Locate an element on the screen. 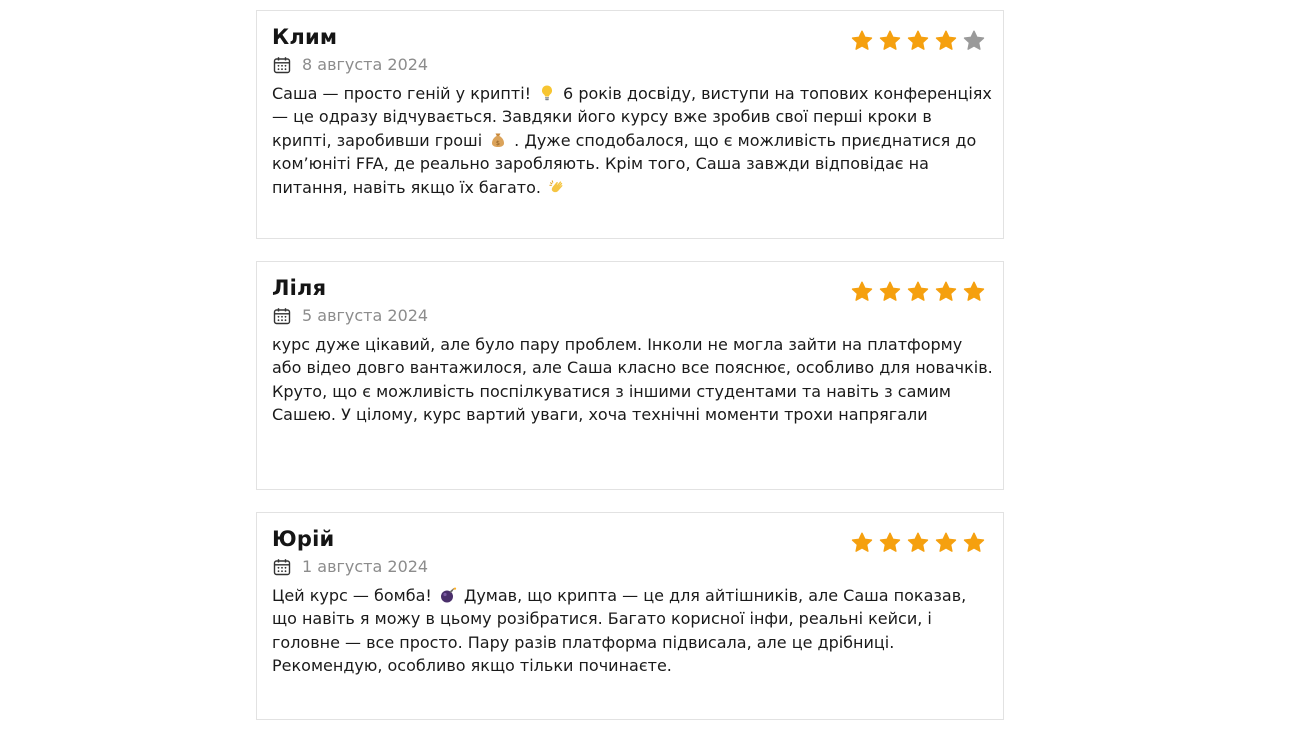 Image resolution: width=1291 pixels, height=732 pixels. review-date: 1 августа 2024 is located at coordinates (365, 566).